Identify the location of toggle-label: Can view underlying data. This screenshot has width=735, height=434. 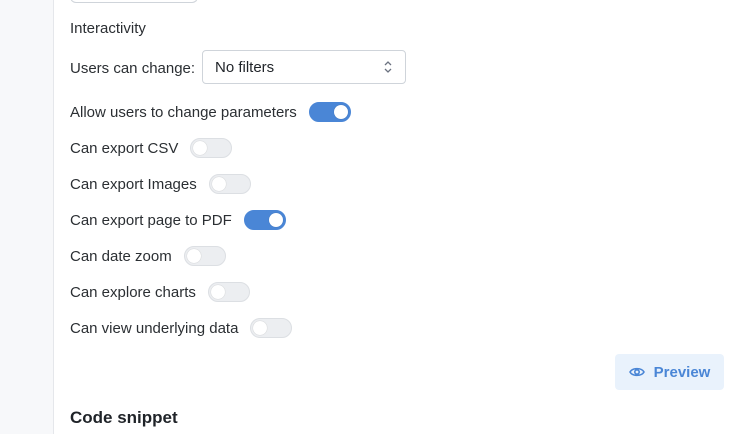
(154, 328).